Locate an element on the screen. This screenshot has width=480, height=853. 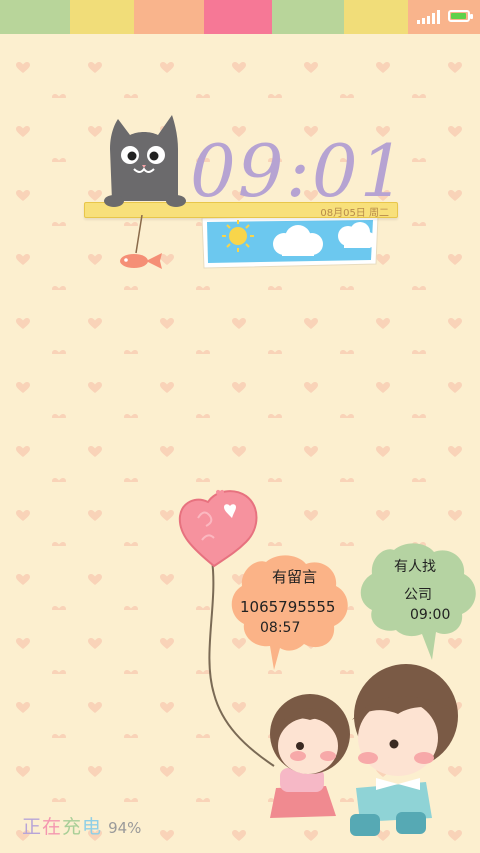
couple-illustration is located at coordinates (364, 750).